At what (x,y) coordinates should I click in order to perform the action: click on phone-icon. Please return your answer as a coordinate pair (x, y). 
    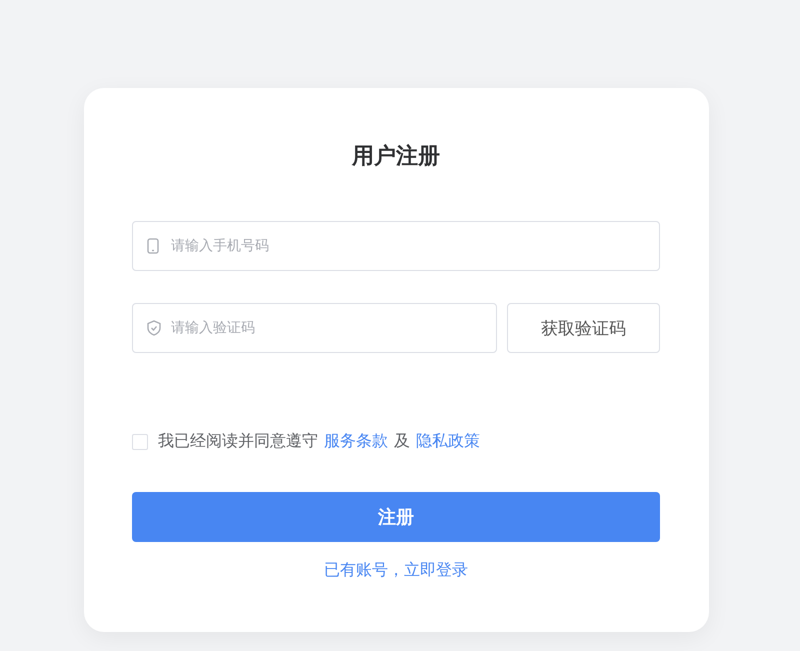
    Looking at the image, I should click on (153, 246).